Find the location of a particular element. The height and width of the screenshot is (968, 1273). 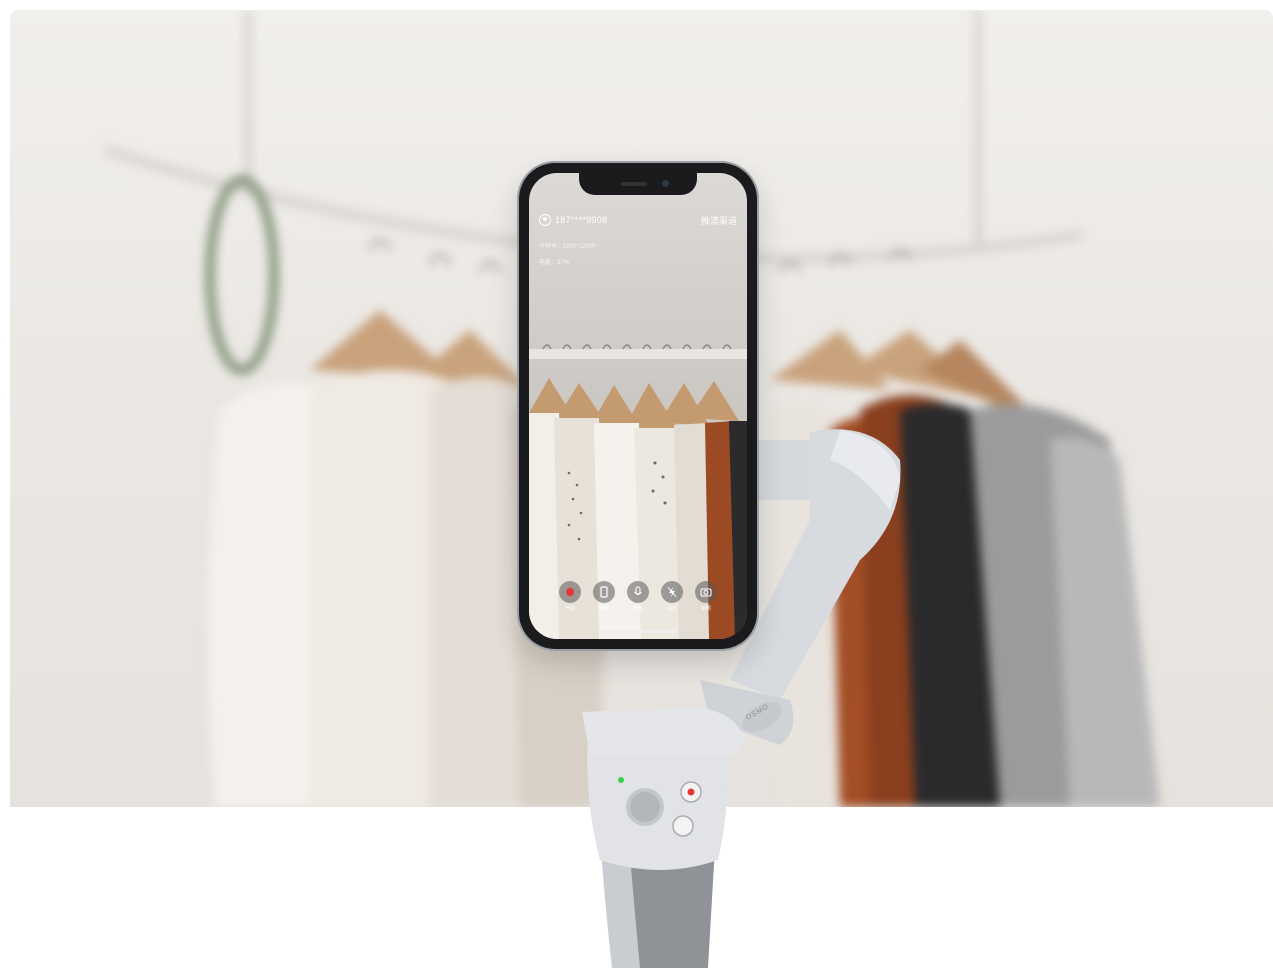

record-icon is located at coordinates (570, 592).